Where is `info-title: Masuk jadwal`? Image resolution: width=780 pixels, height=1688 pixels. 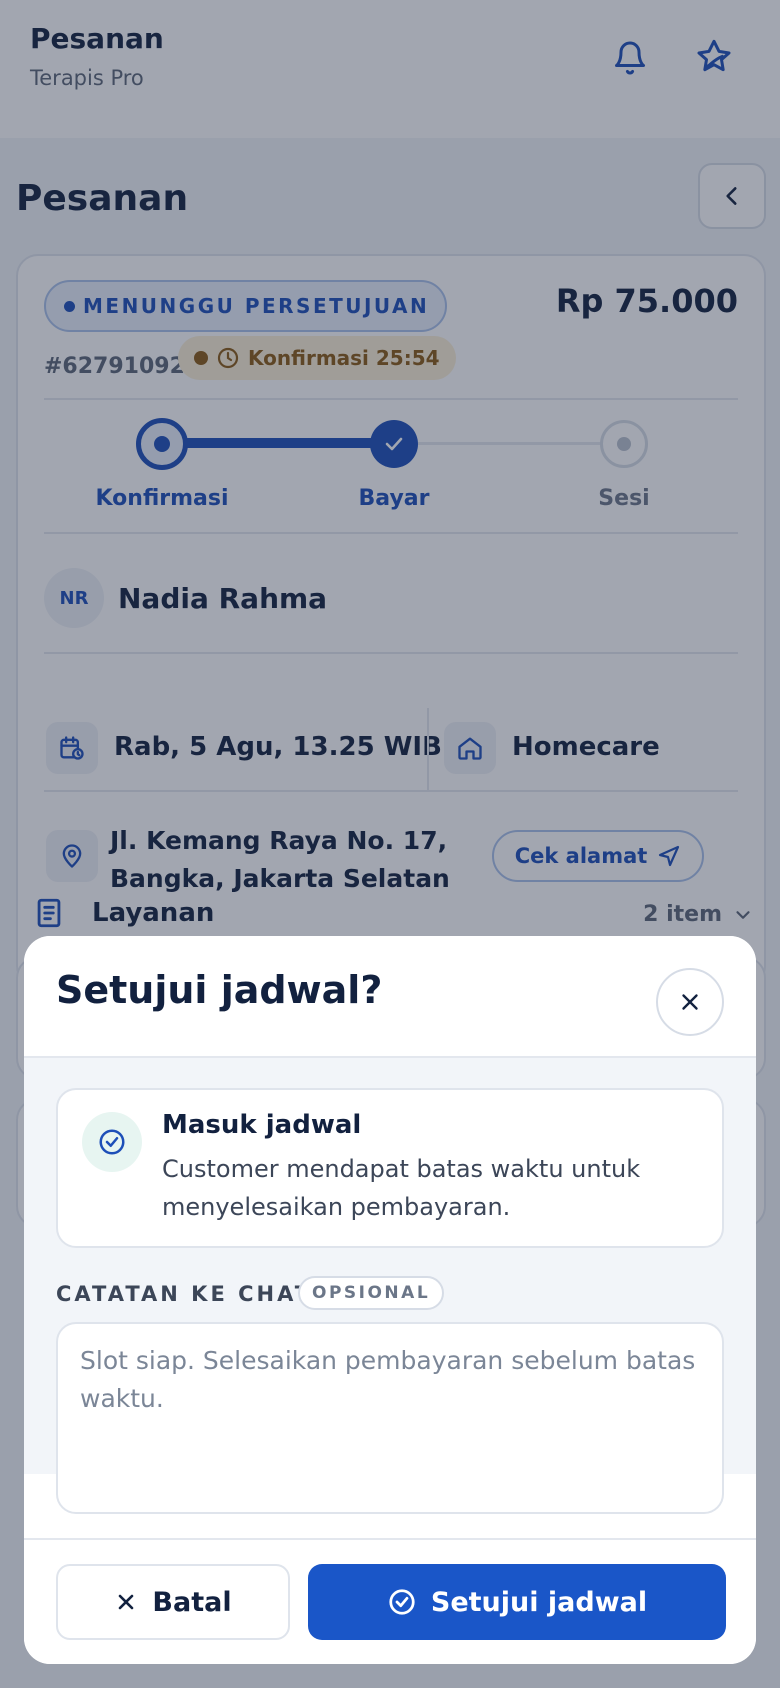
info-title: Masuk jadwal is located at coordinates (262, 1125).